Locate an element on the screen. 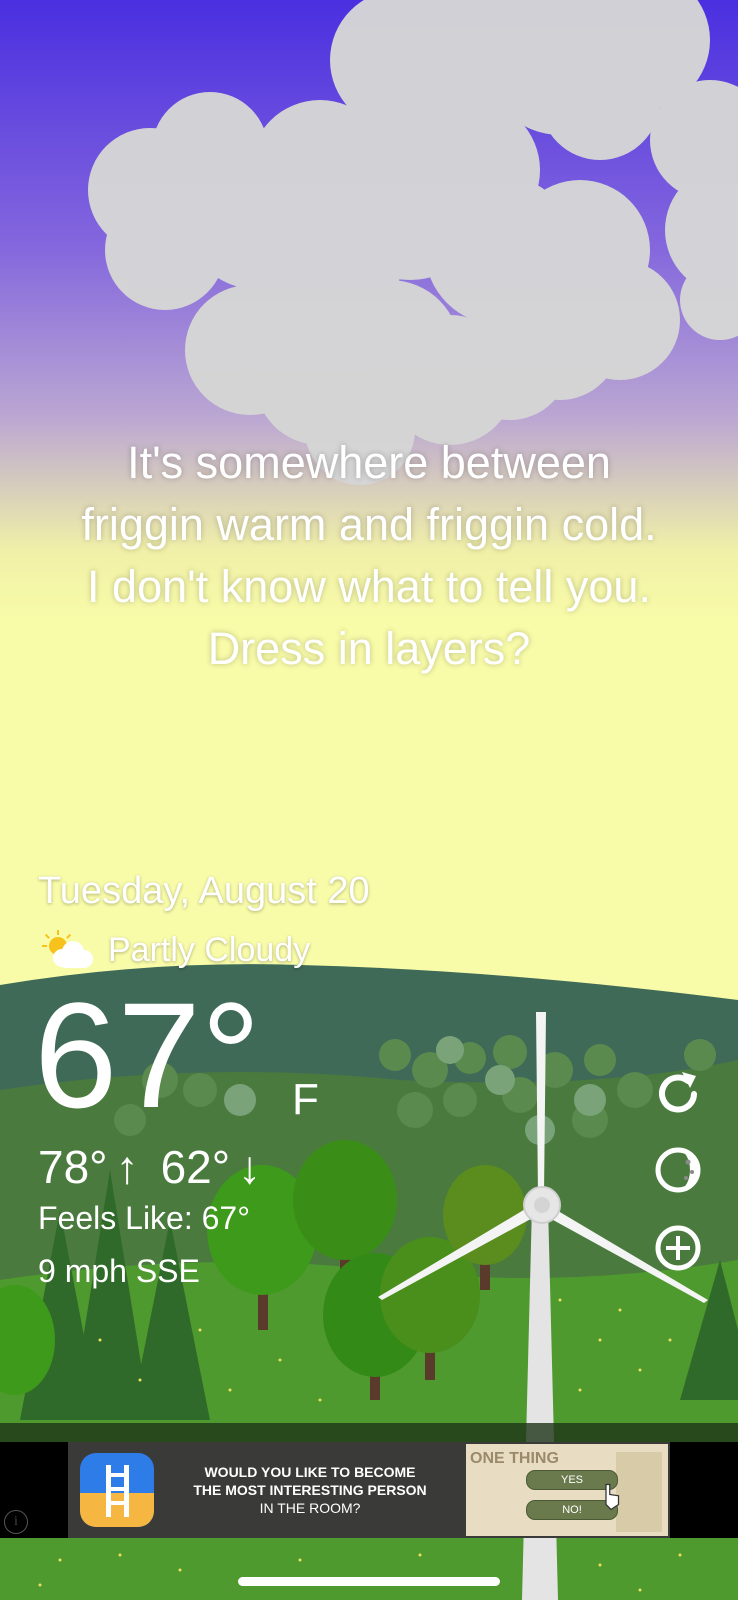  ad-line: THE MOST INTERESTING PERSON is located at coordinates (310, 1490).